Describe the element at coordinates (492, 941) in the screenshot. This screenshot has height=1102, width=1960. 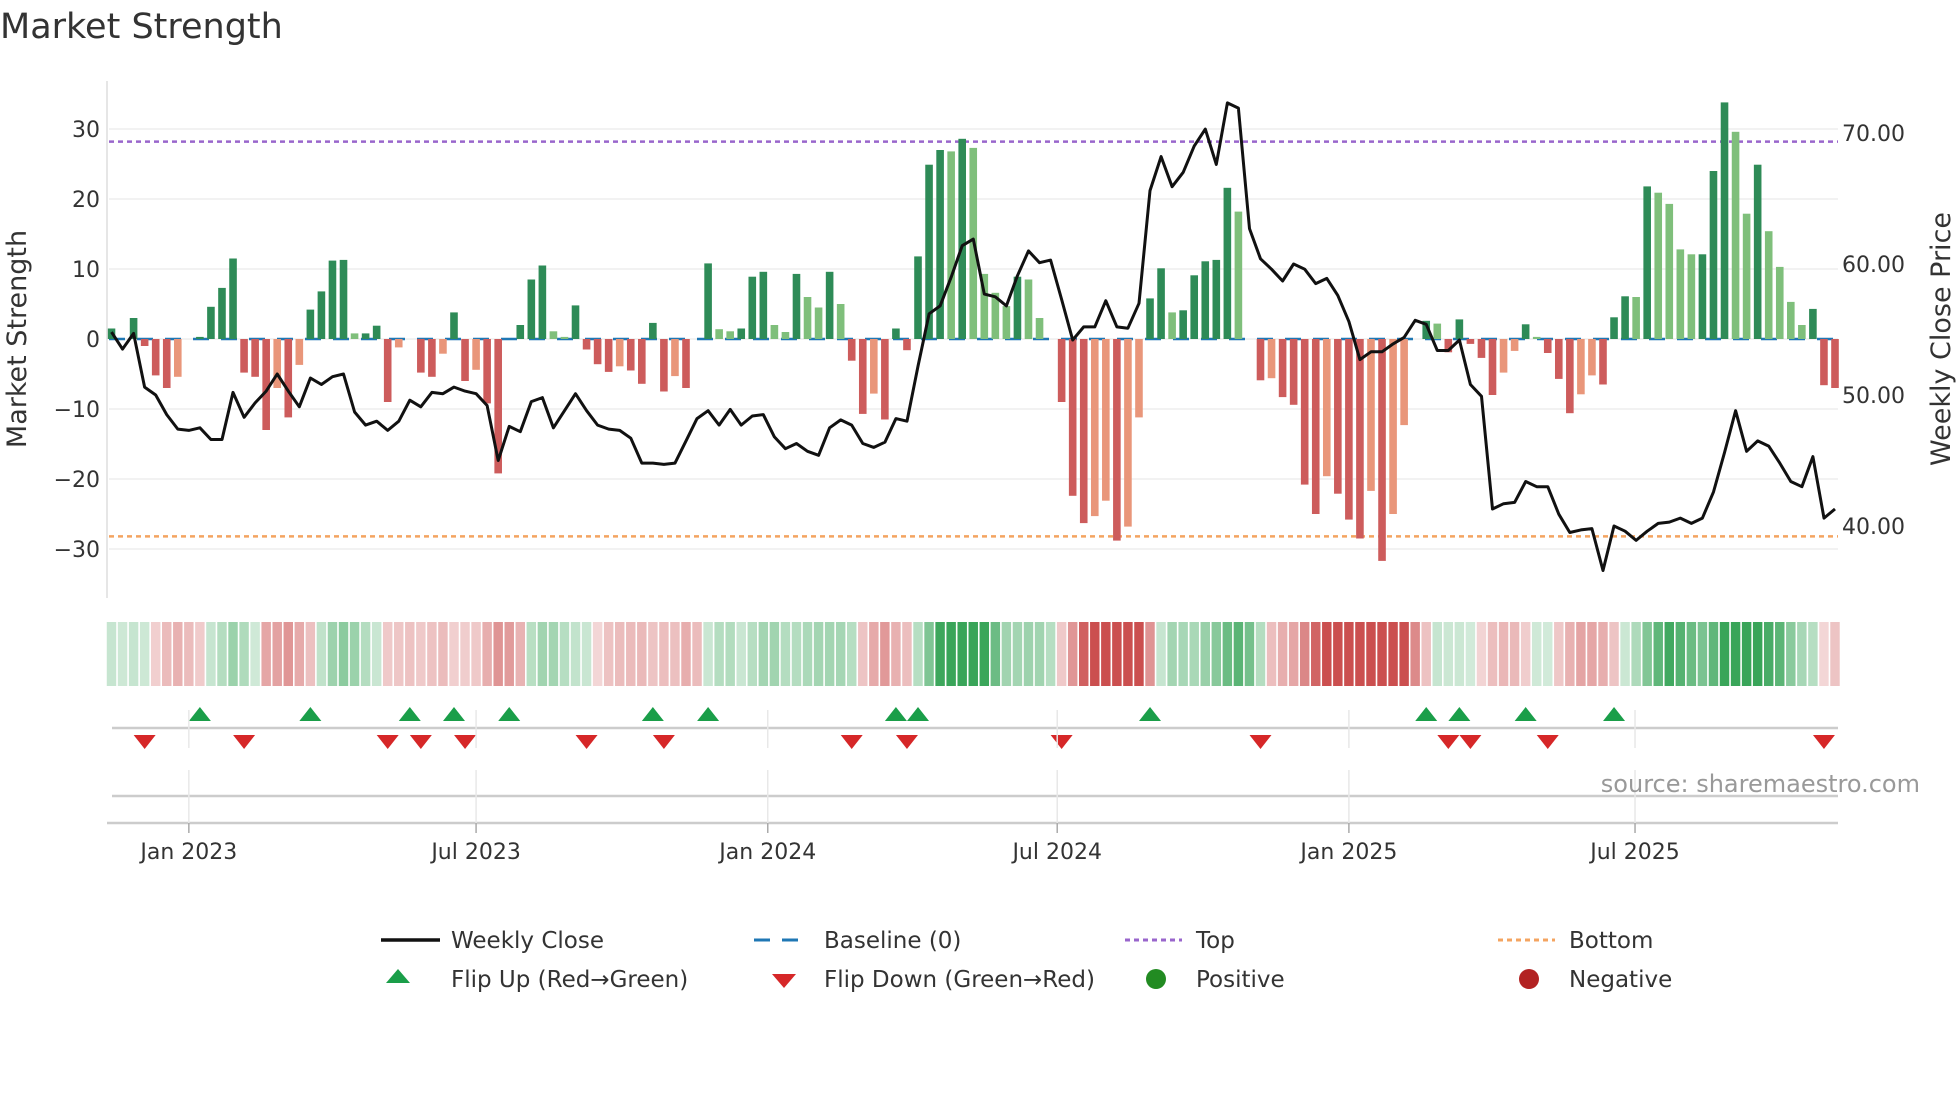
I see `legend-item-weekly-close: Weekly Close` at that location.